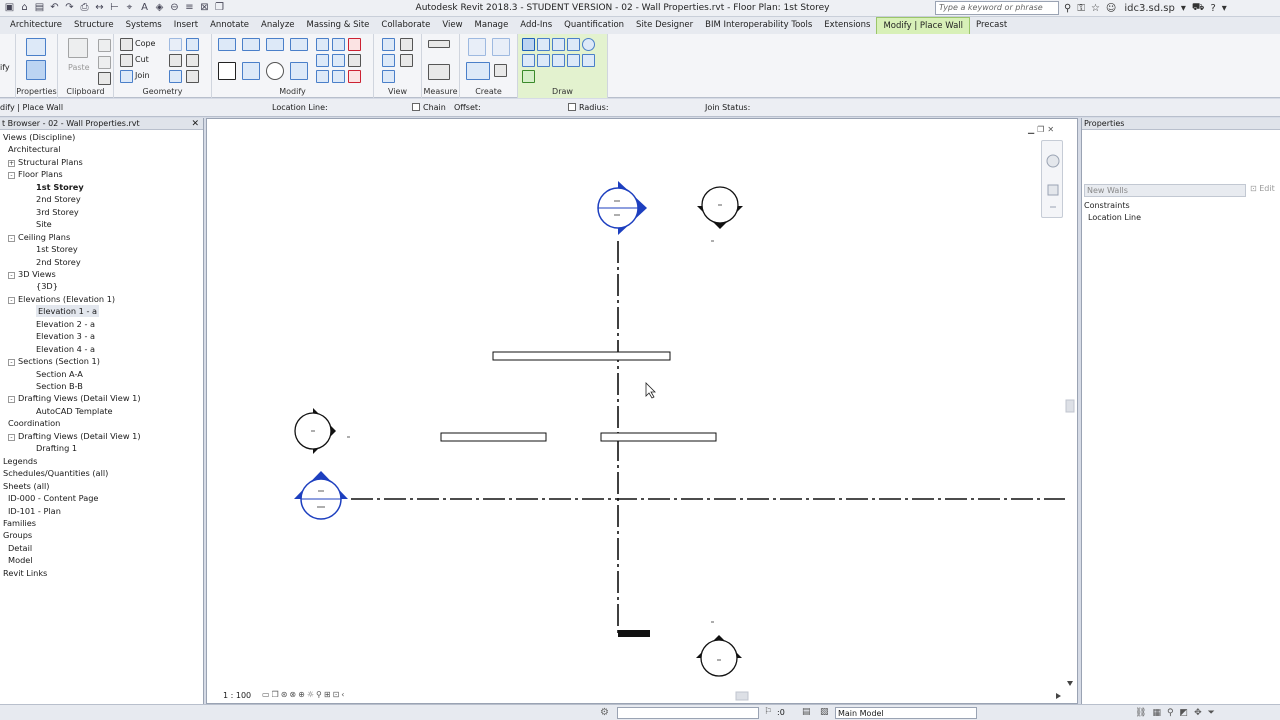 The image size is (1280, 720). Describe the element at coordinates (55, 473) in the screenshot. I see `browser-item: Schedules/Quantities (all)` at that location.